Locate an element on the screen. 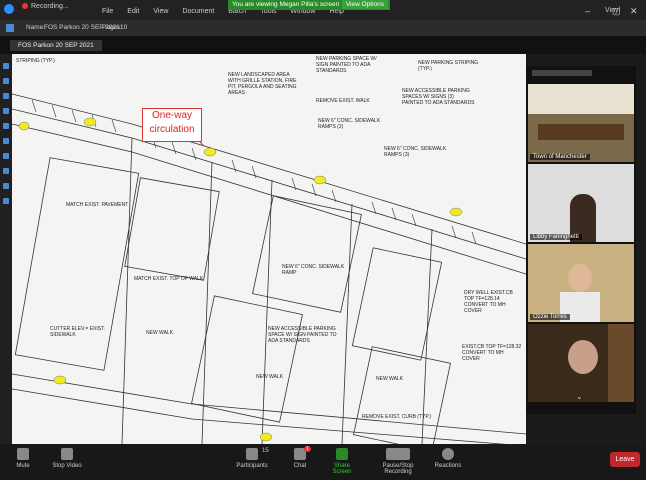 The width and height of the screenshot is (646, 480). drawing-caption: CUTTER ELEV.= EXIST. SIDEWALK is located at coordinates (77, 332).